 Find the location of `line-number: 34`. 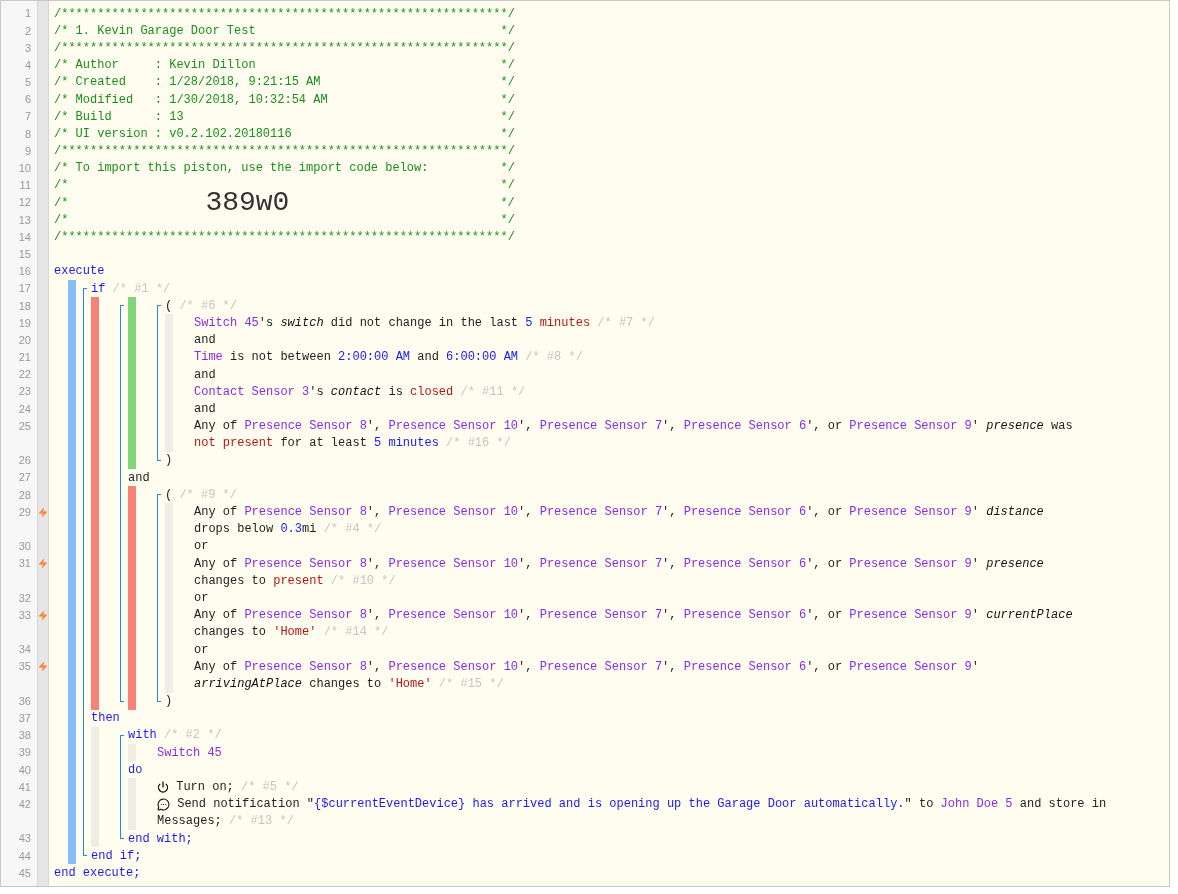

line-number: 34 is located at coordinates (24, 650).